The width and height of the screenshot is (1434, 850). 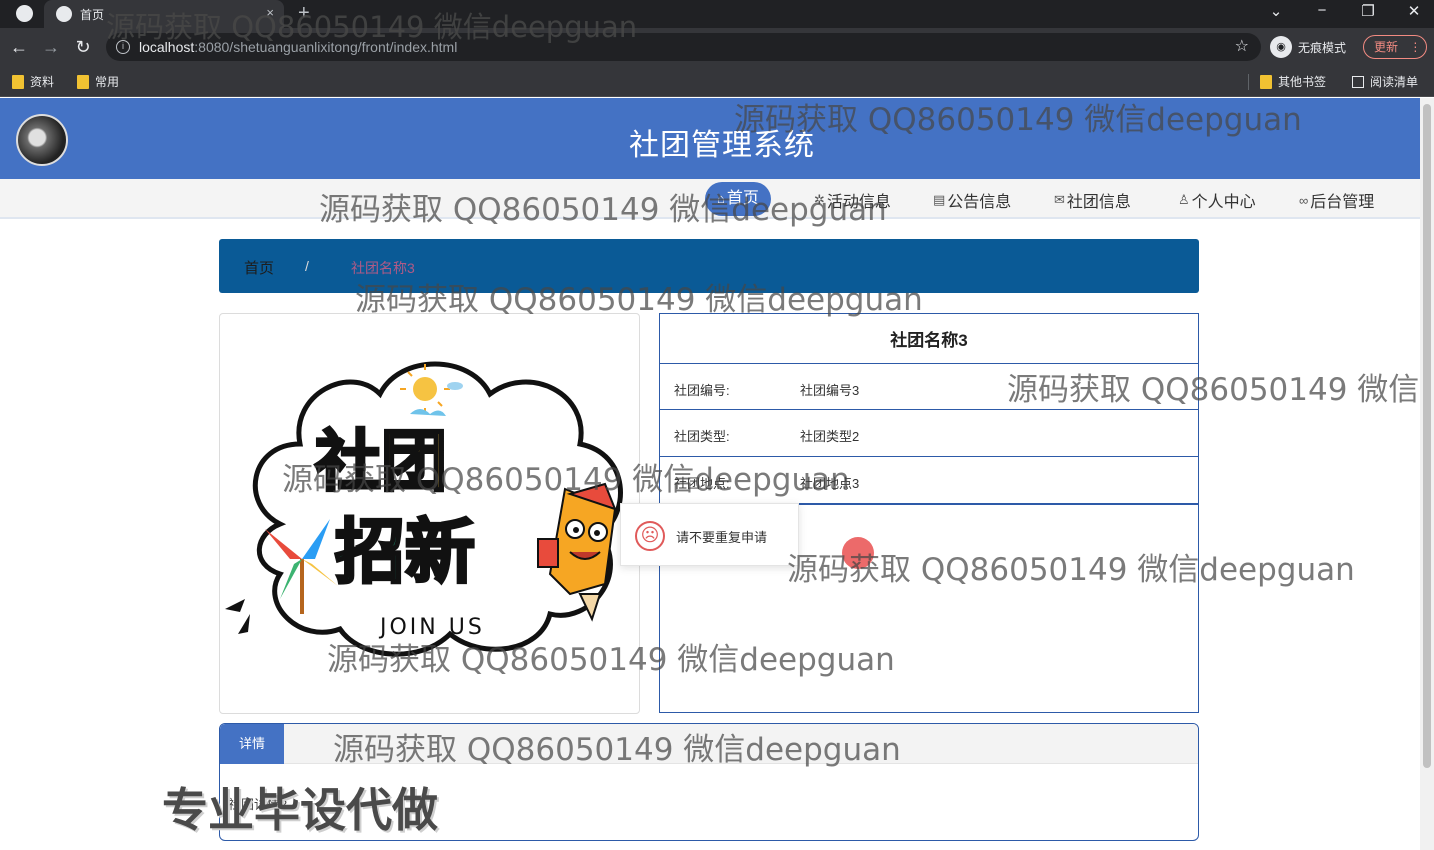 What do you see at coordinates (702, 483) in the screenshot?
I see `field-label: 社团地点:` at bounding box center [702, 483].